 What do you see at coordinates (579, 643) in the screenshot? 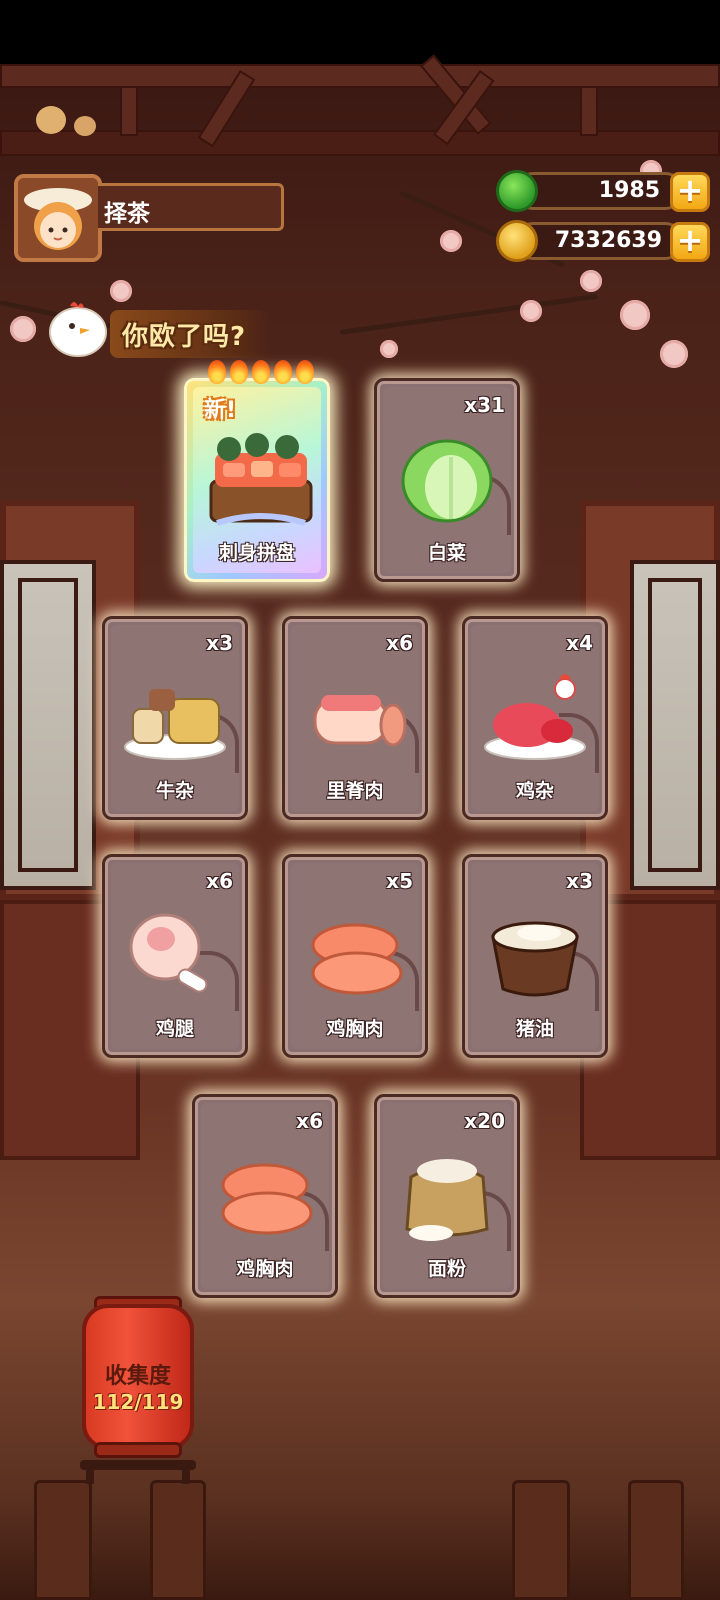
I see `card-count: x4` at bounding box center [579, 643].